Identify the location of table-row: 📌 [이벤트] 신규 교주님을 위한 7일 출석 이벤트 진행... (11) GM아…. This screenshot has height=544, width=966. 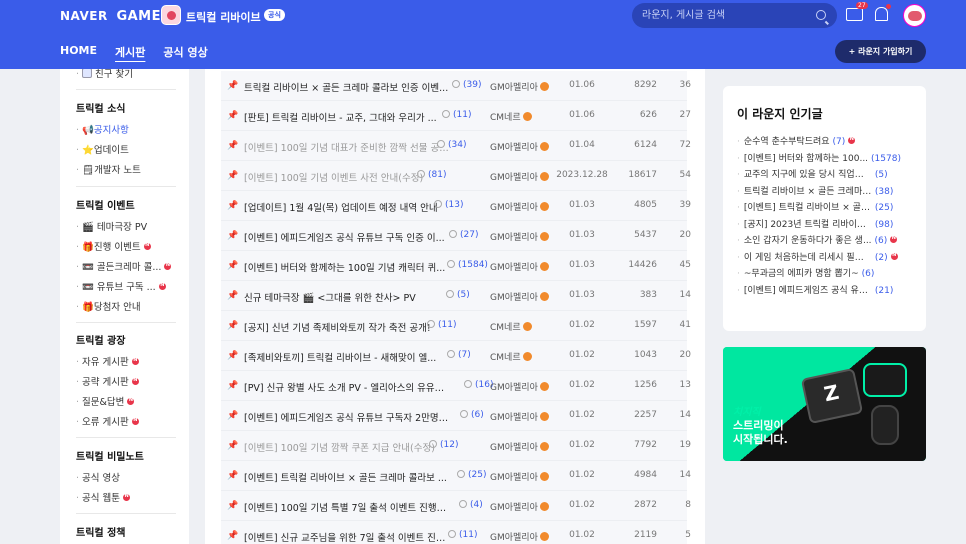
(456, 532).